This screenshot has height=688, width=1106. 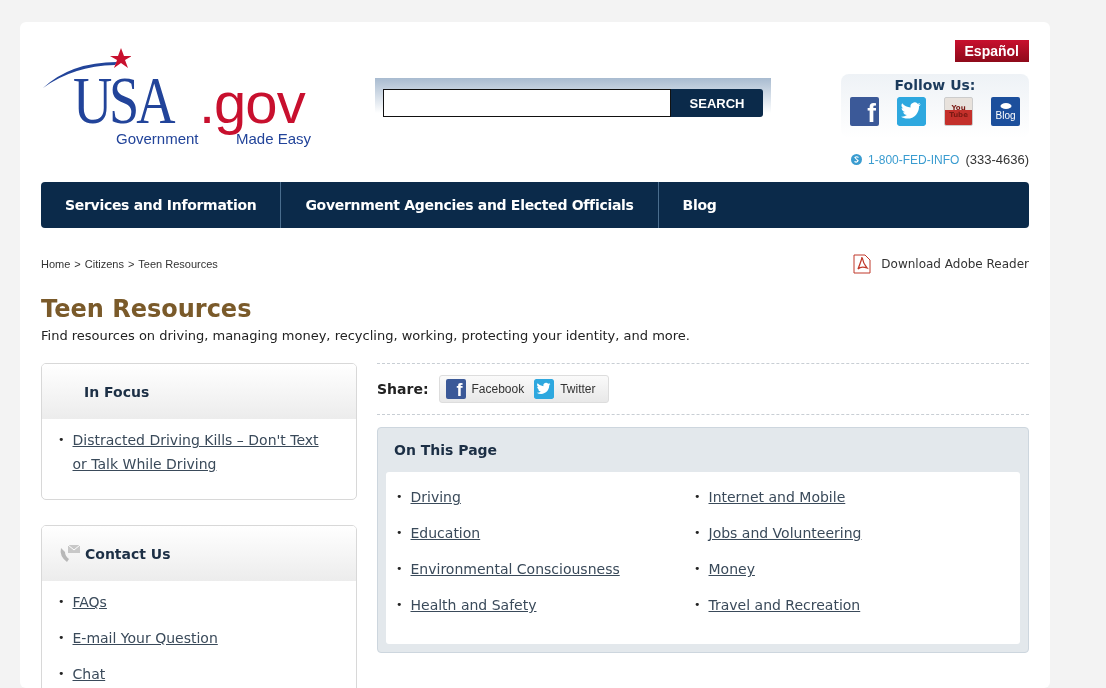 What do you see at coordinates (470, 205) in the screenshot?
I see `nav-link: Government Agencies and Elected Officials` at bounding box center [470, 205].